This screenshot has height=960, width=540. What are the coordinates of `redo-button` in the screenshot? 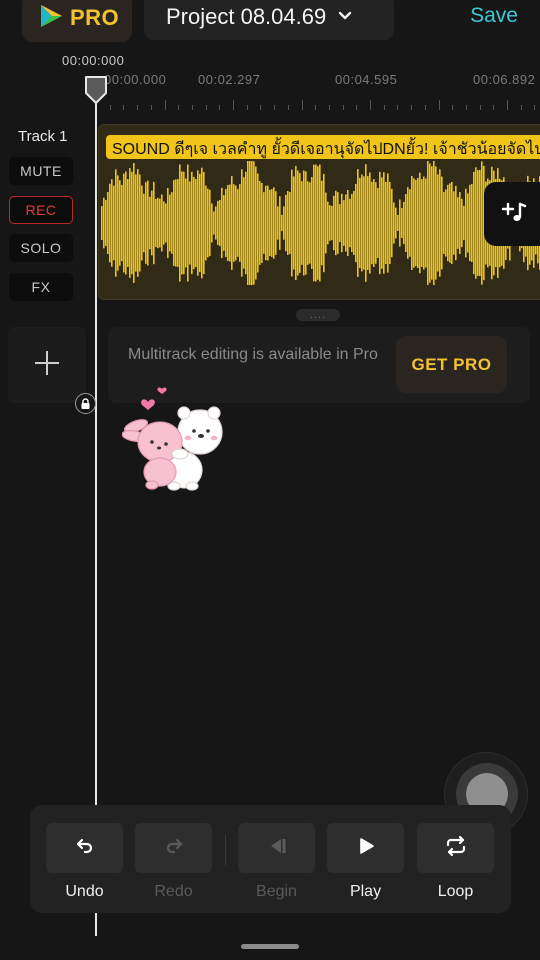 It's located at (173, 848).